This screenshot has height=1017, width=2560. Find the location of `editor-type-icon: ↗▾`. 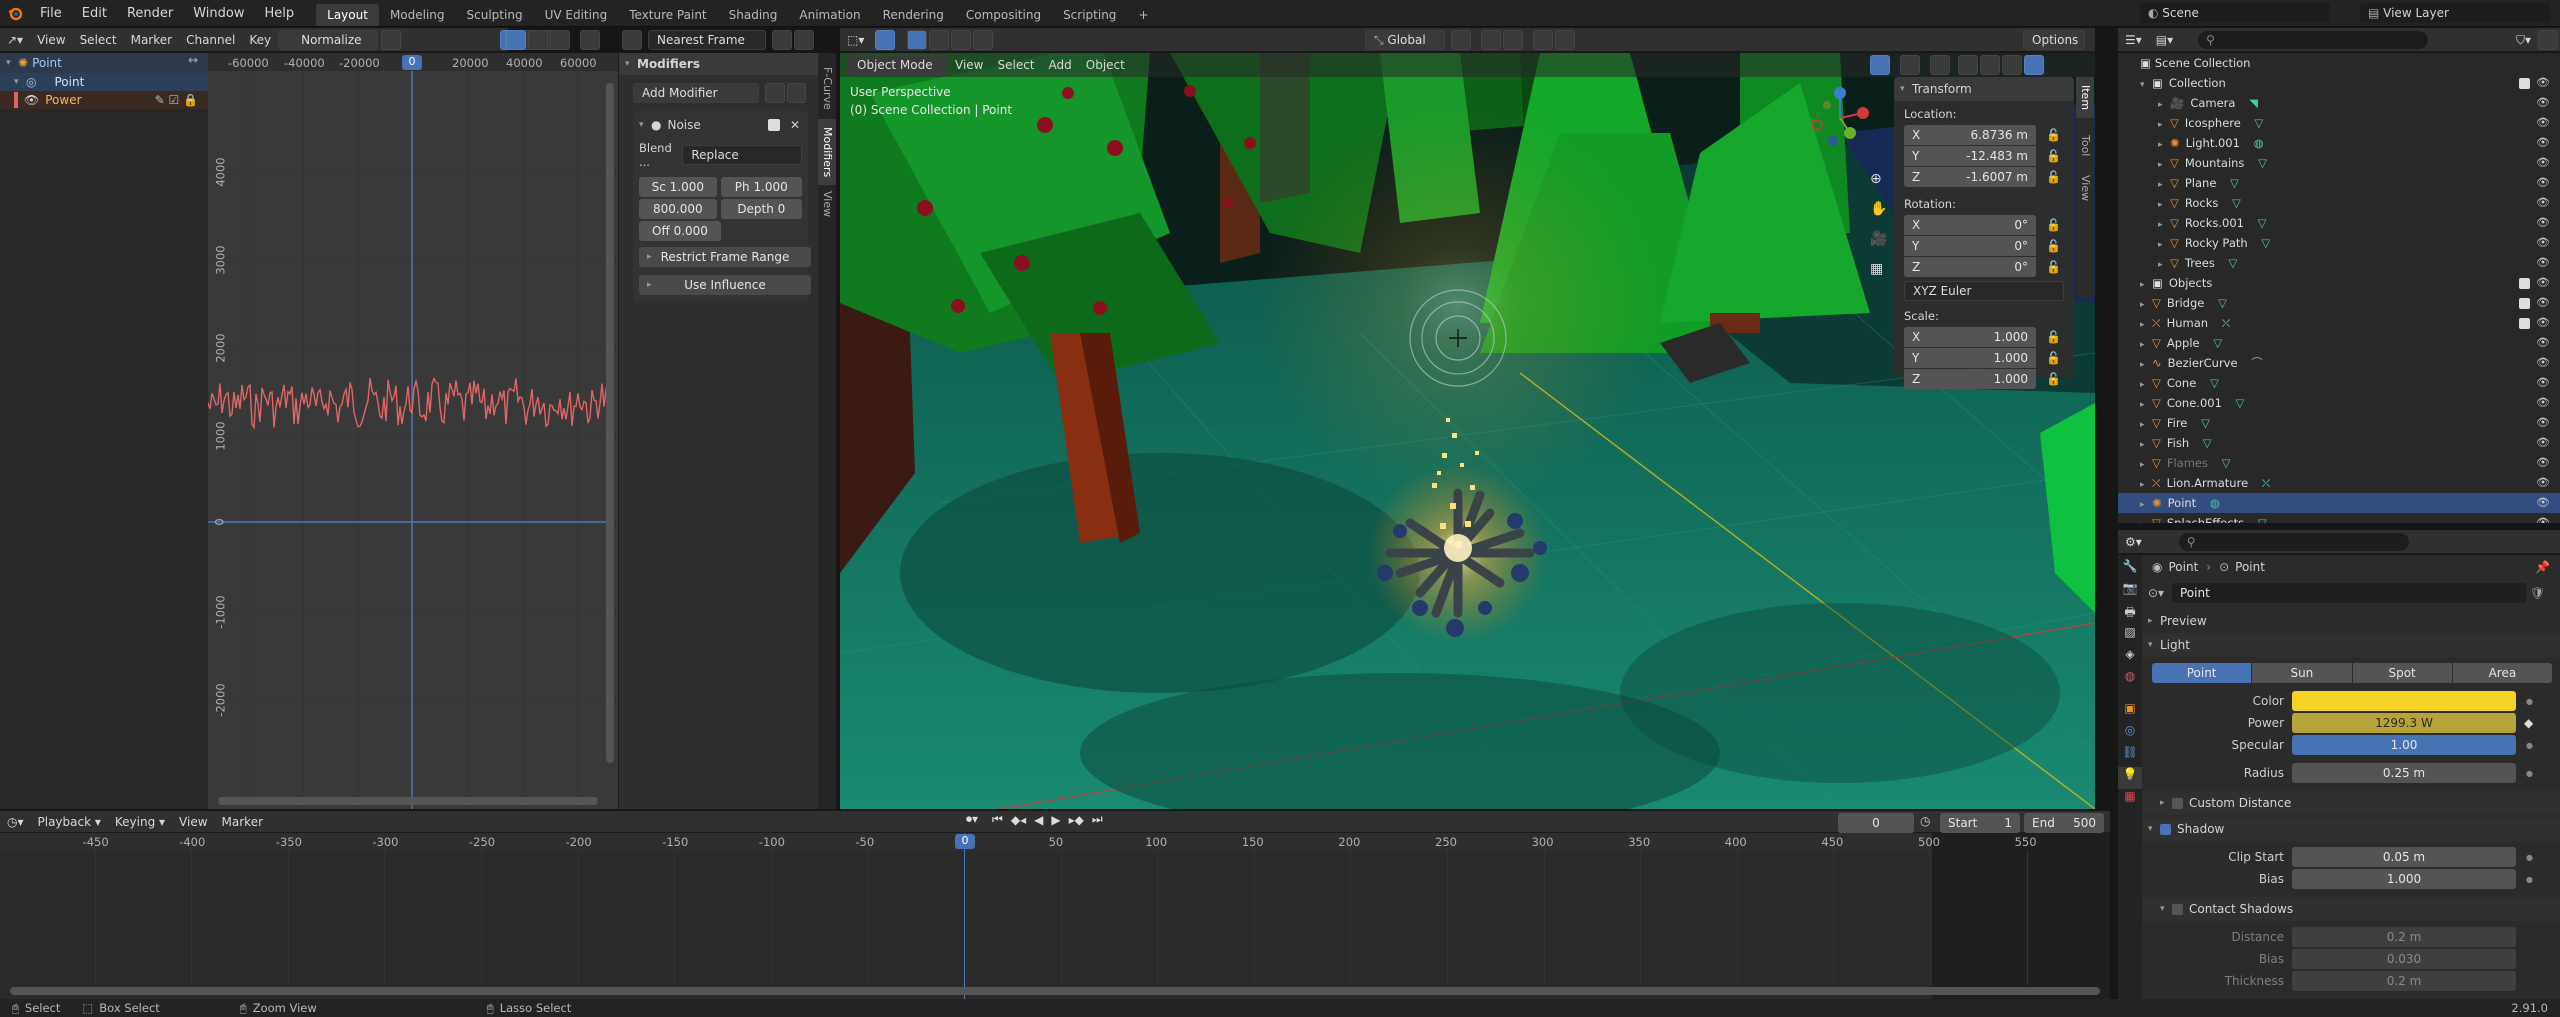

editor-type-icon: ↗▾ is located at coordinates (15, 40).